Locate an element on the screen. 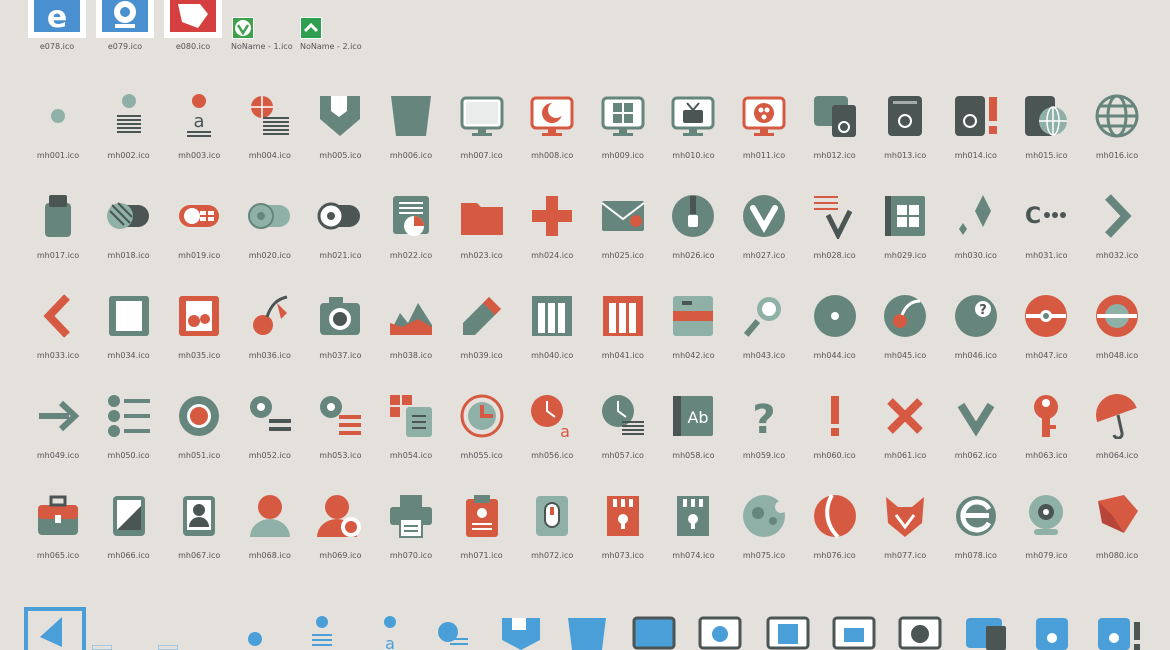 This screenshot has width=1170, height=650. zip-icon is located at coordinates (693, 216).